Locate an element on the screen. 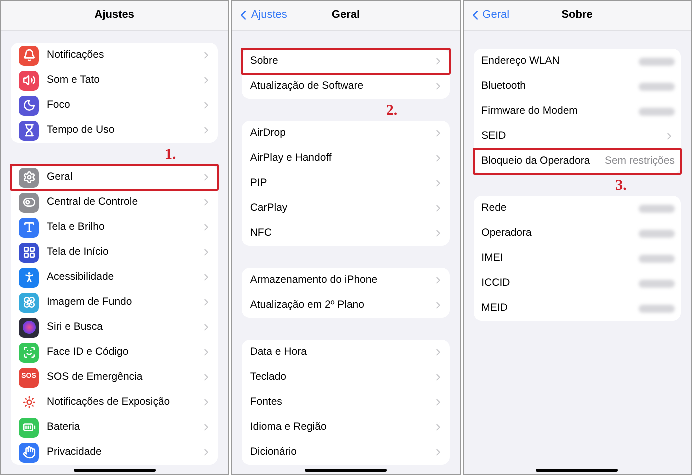 Image resolution: width=692 pixels, height=475 pixels. annotation-number: 2. is located at coordinates (392, 111).